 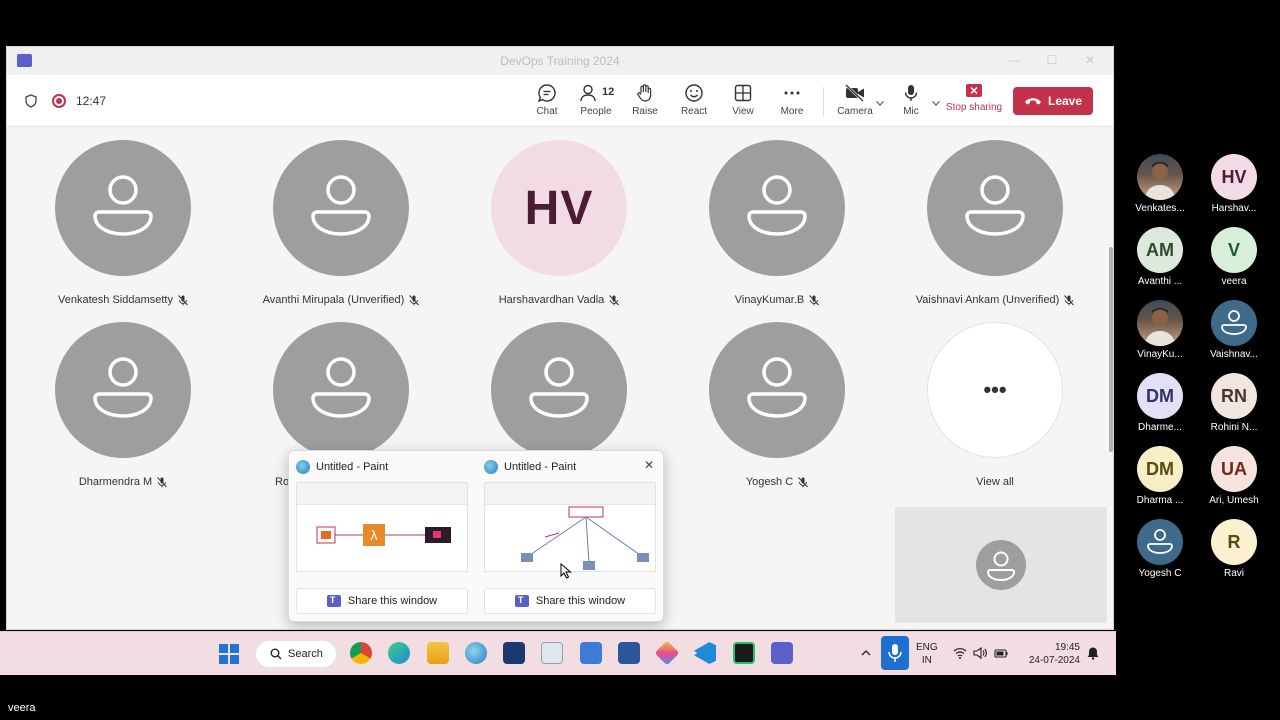 What do you see at coordinates (123, 218) in the screenshot?
I see `participant-tile: Venkatesh Siddamsetty` at bounding box center [123, 218].